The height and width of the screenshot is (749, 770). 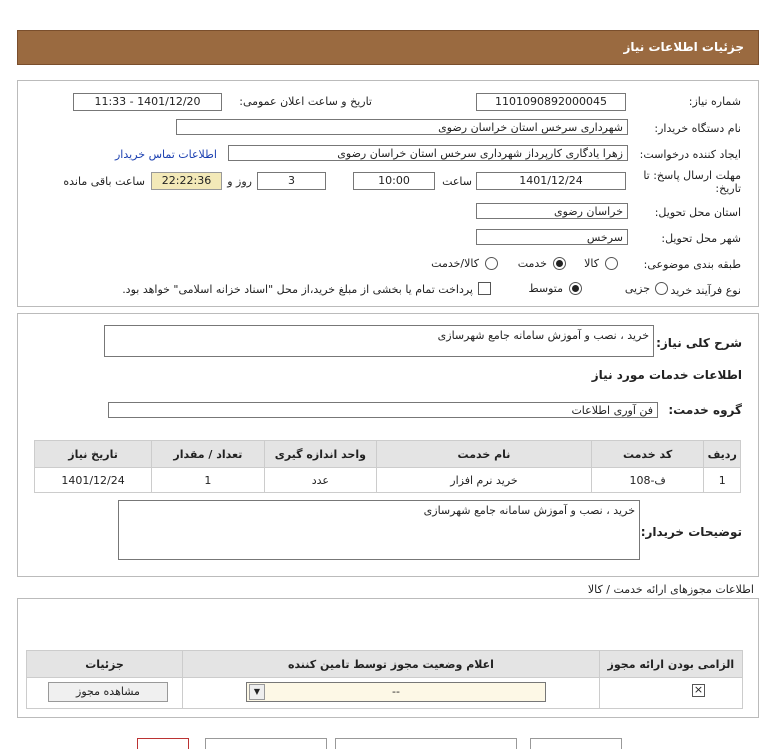 What do you see at coordinates (305, 101) in the screenshot?
I see `announce-label: تاریخ و ساعت اعلان عمومی:` at bounding box center [305, 101].